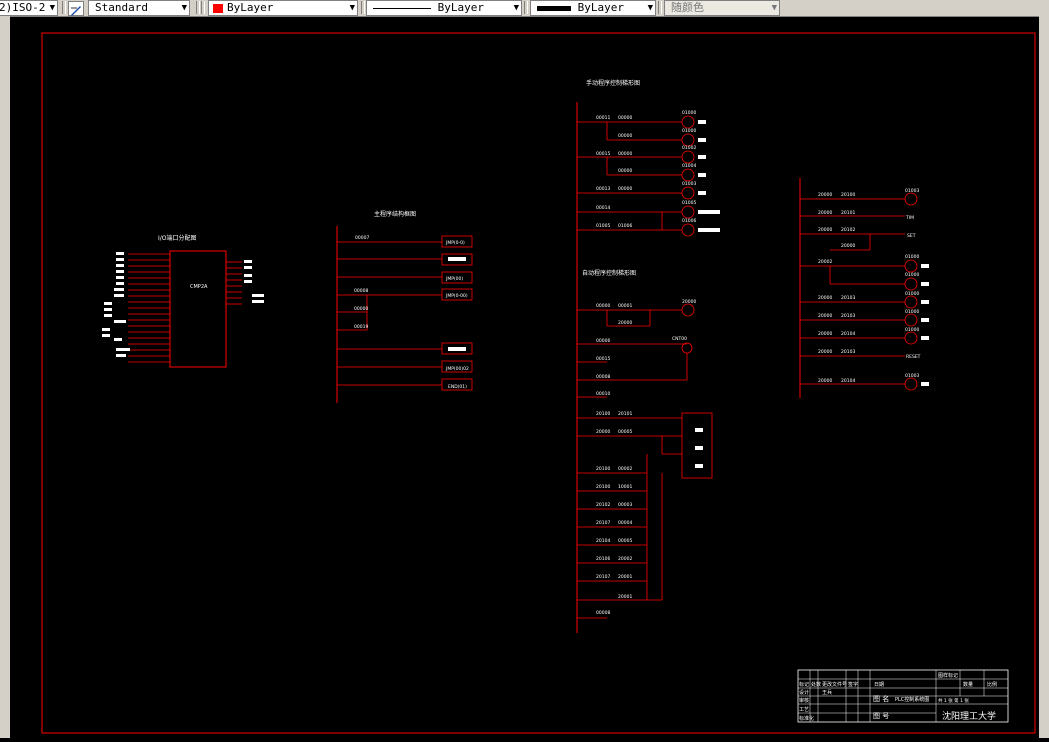 The width and height of the screenshot is (1049, 742). Describe the element at coordinates (625, 469) in the screenshot. I see `auto-contact: 00002` at that location.